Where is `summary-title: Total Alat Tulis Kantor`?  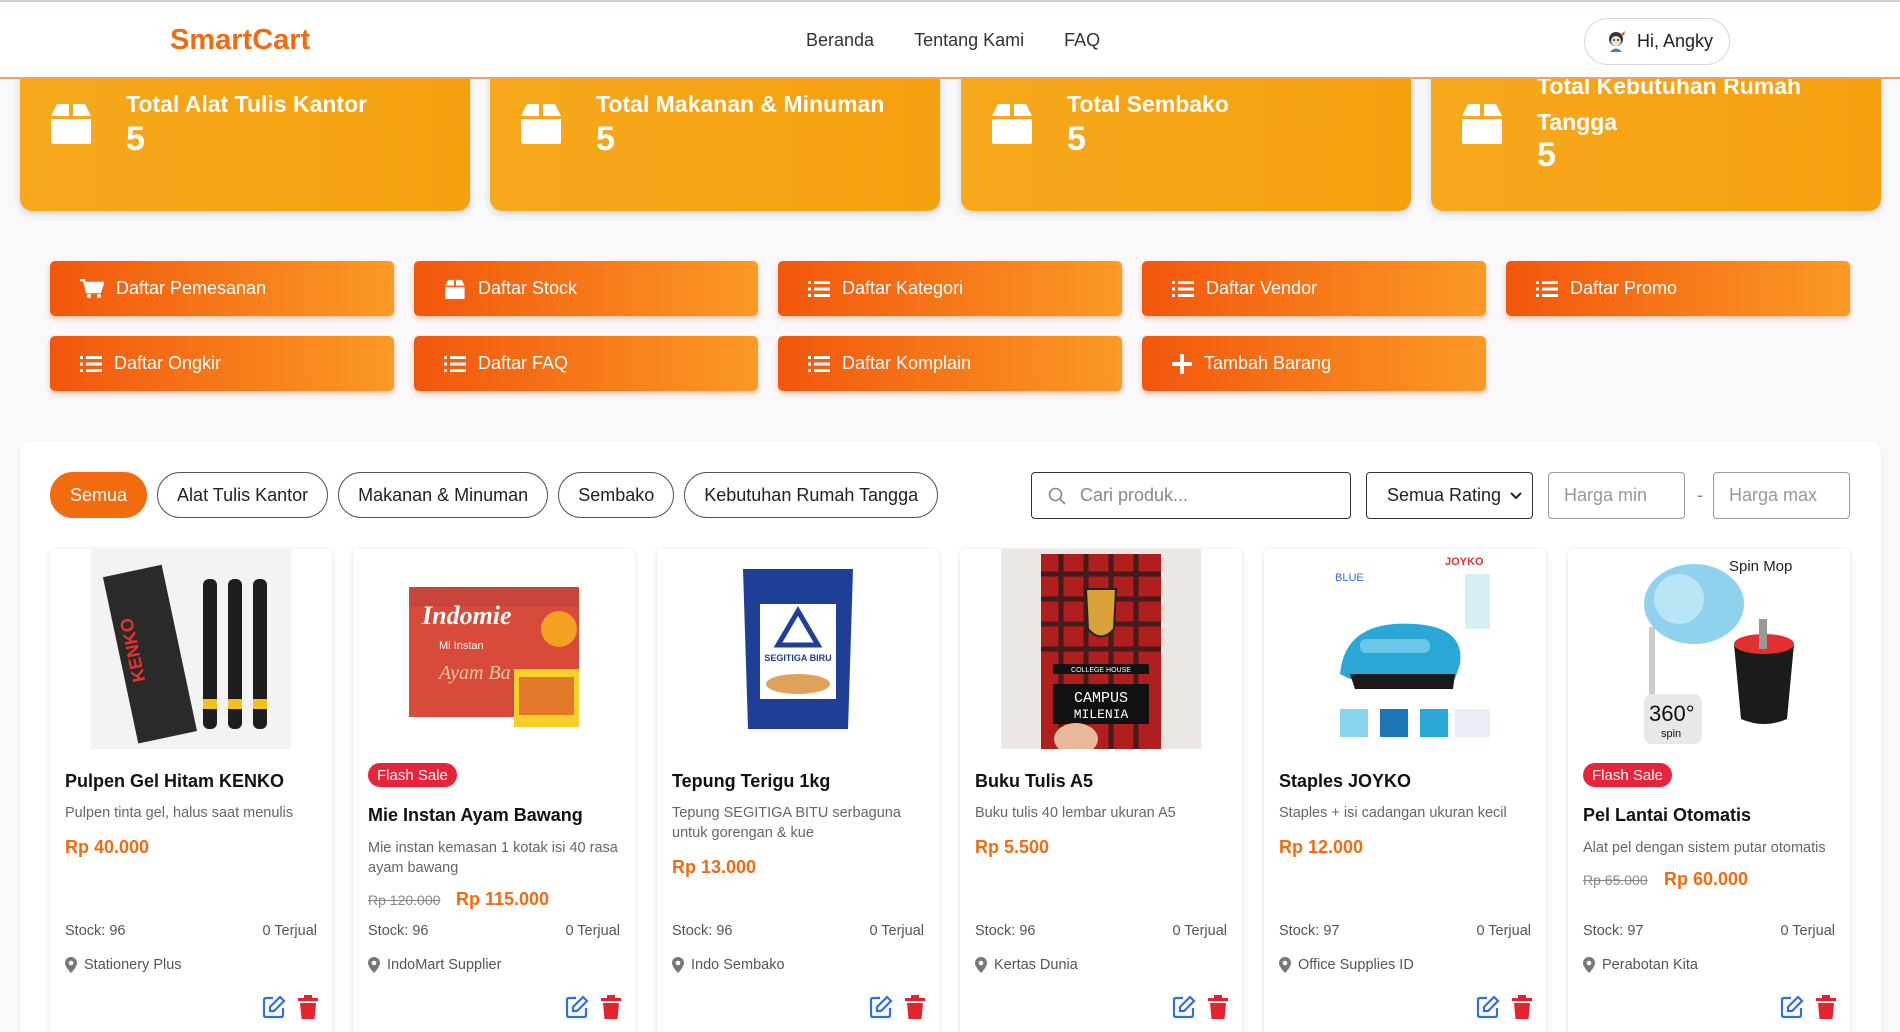
summary-title: Total Alat Tulis Kantor is located at coordinates (247, 104).